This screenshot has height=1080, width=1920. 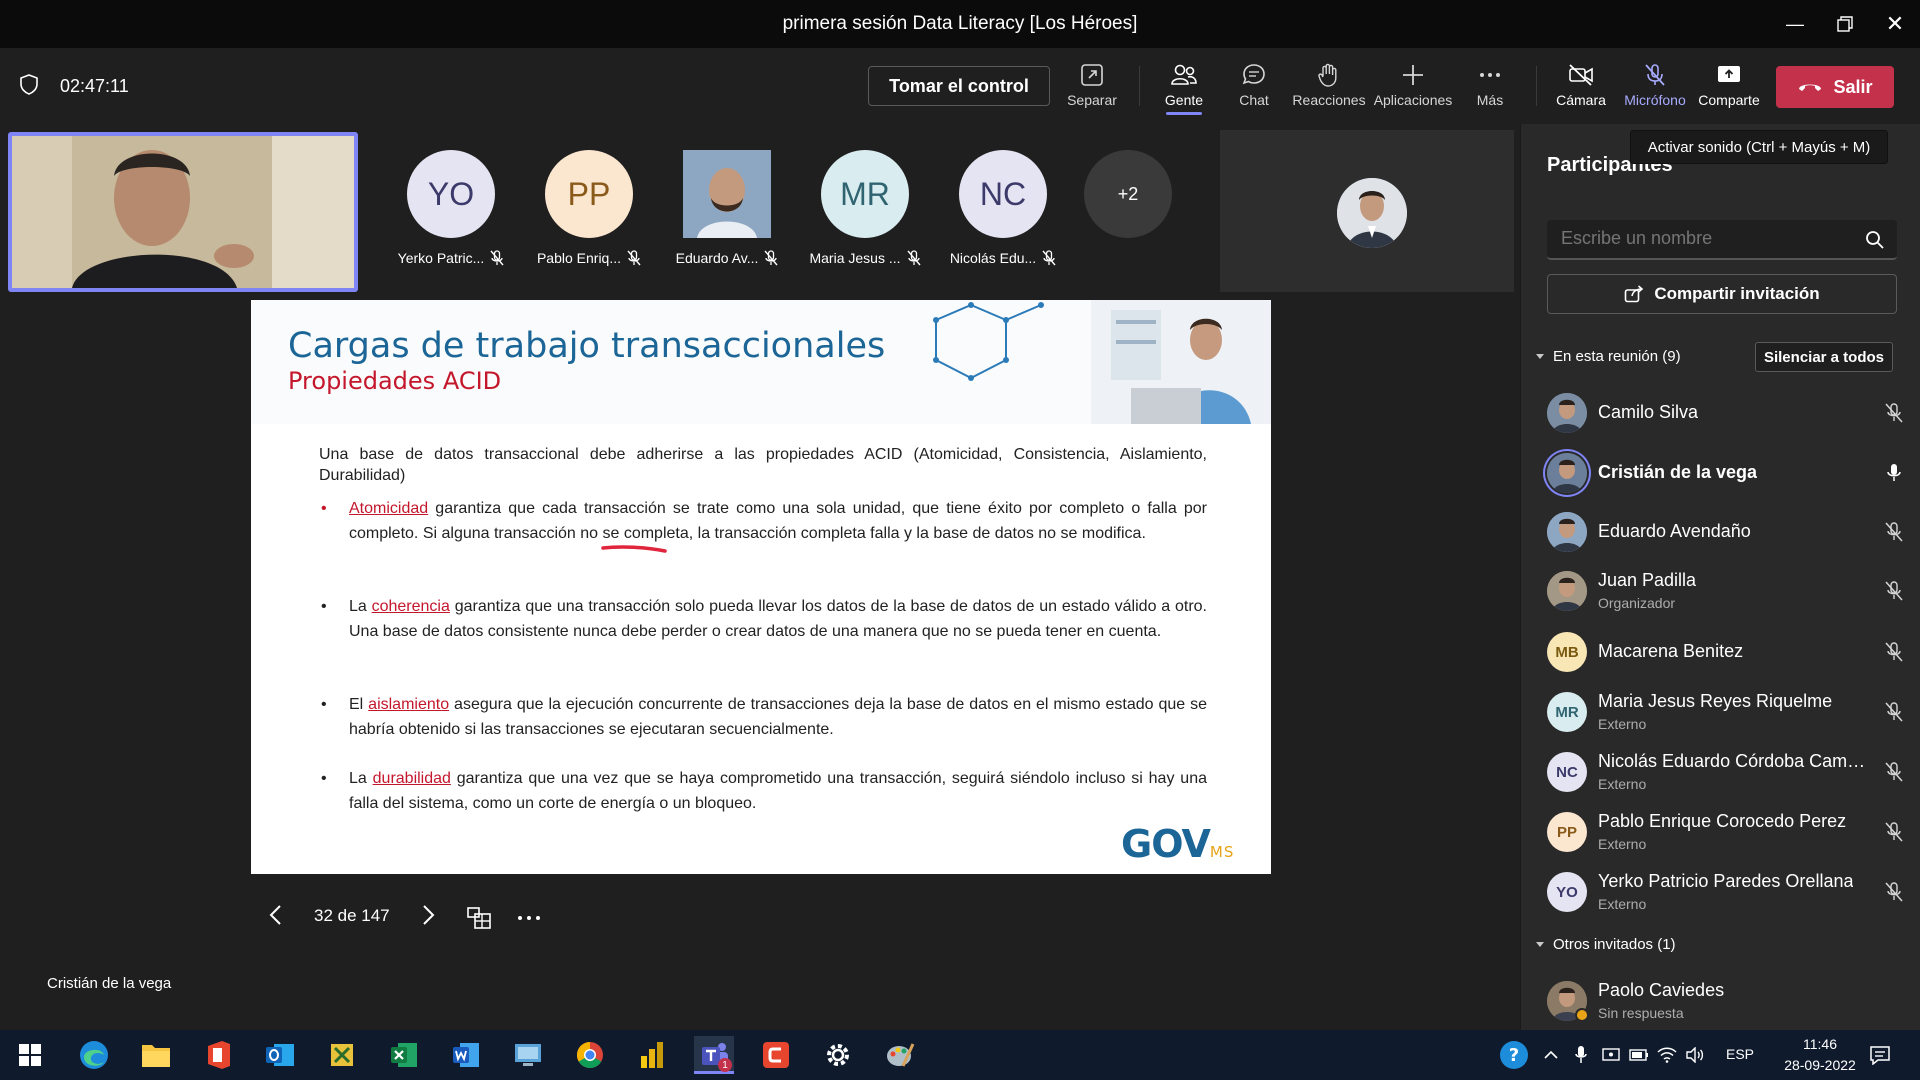 What do you see at coordinates (1647, 580) in the screenshot?
I see `participant-name: Juan Padilla` at bounding box center [1647, 580].